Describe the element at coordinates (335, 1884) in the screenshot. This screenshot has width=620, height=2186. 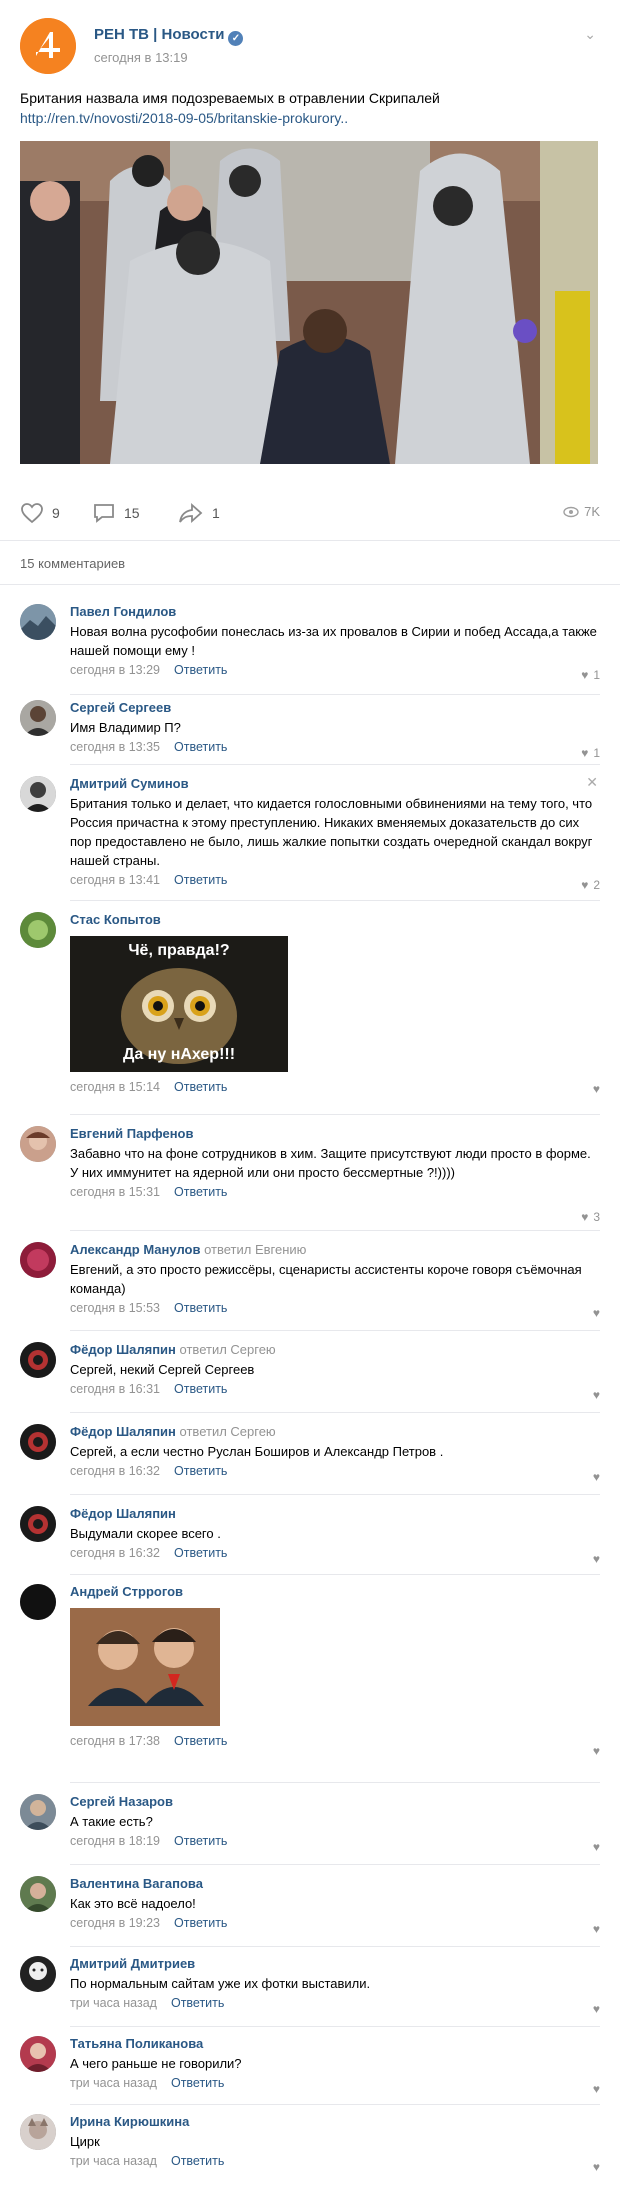
I see `comment-author: Валентина Вагапова` at that location.